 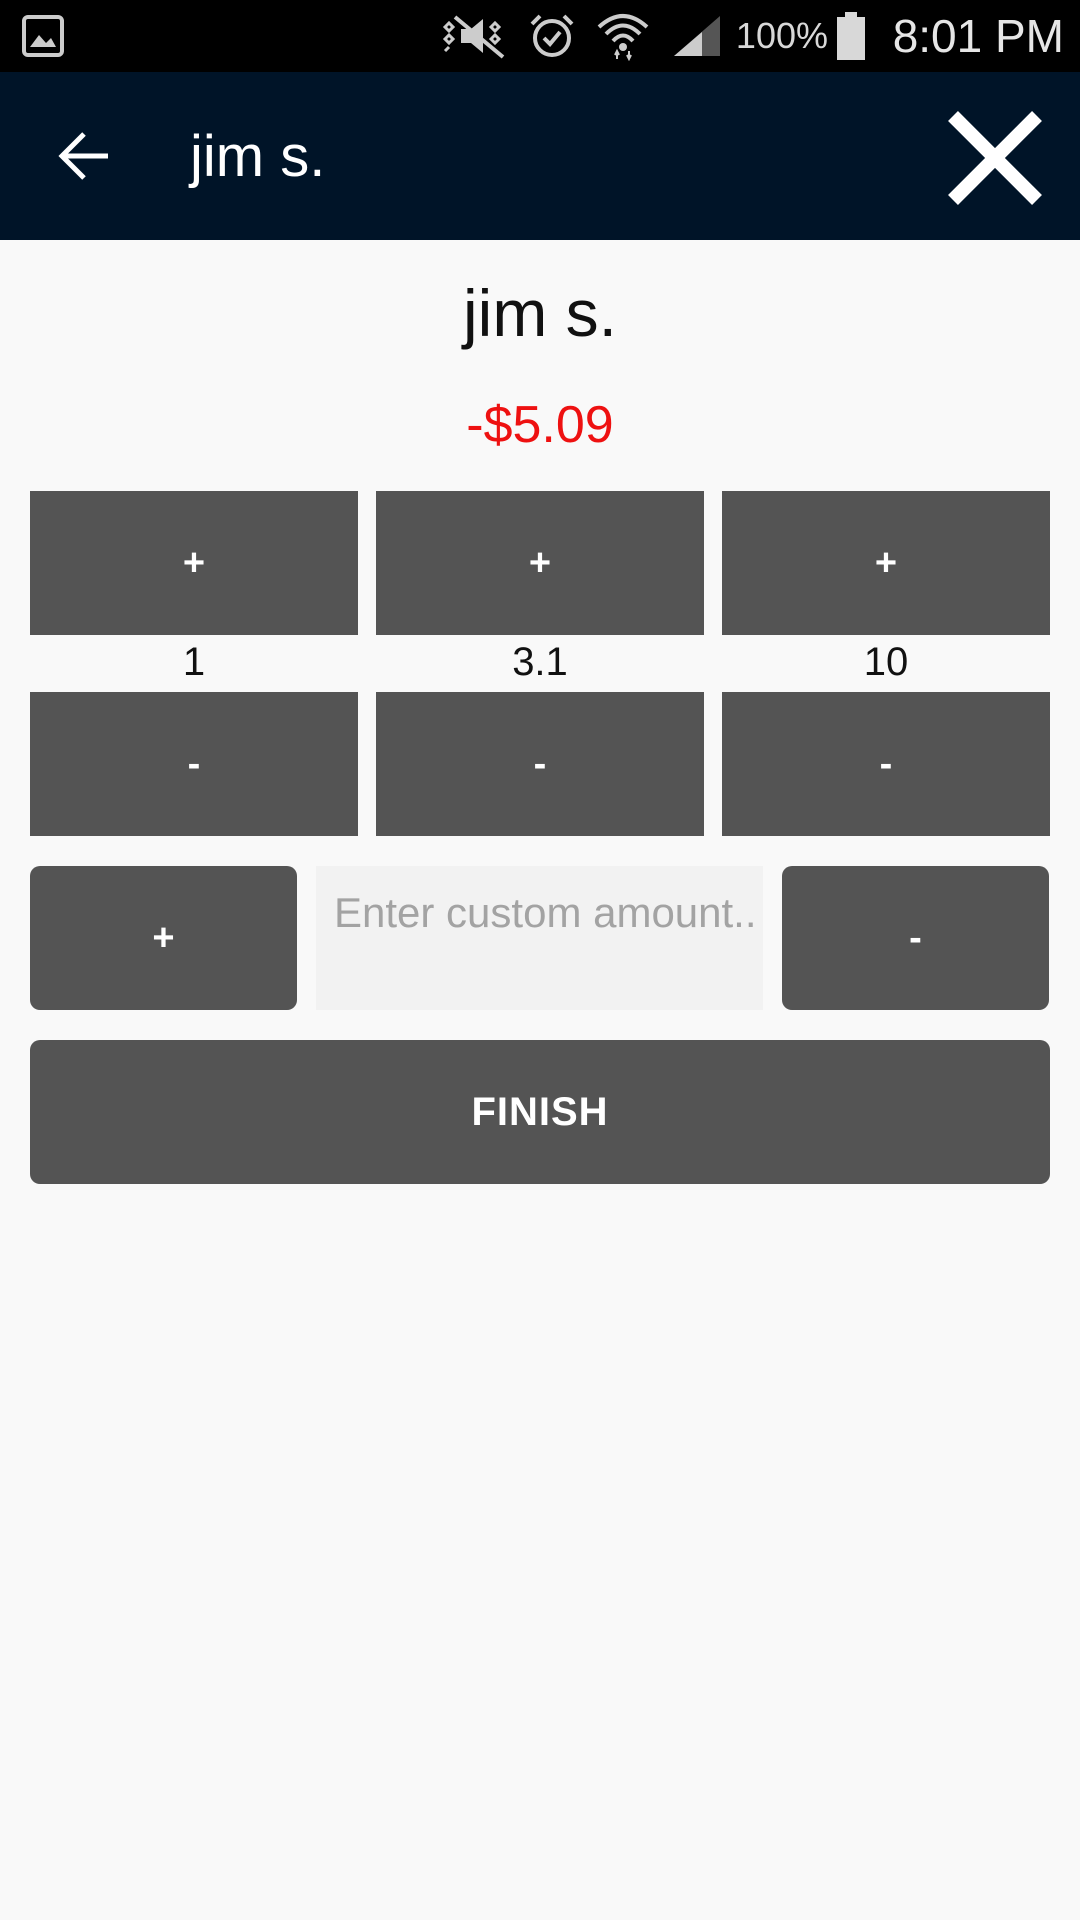 I want to click on finish-button: FINISH, so click(x=540, y=1112).